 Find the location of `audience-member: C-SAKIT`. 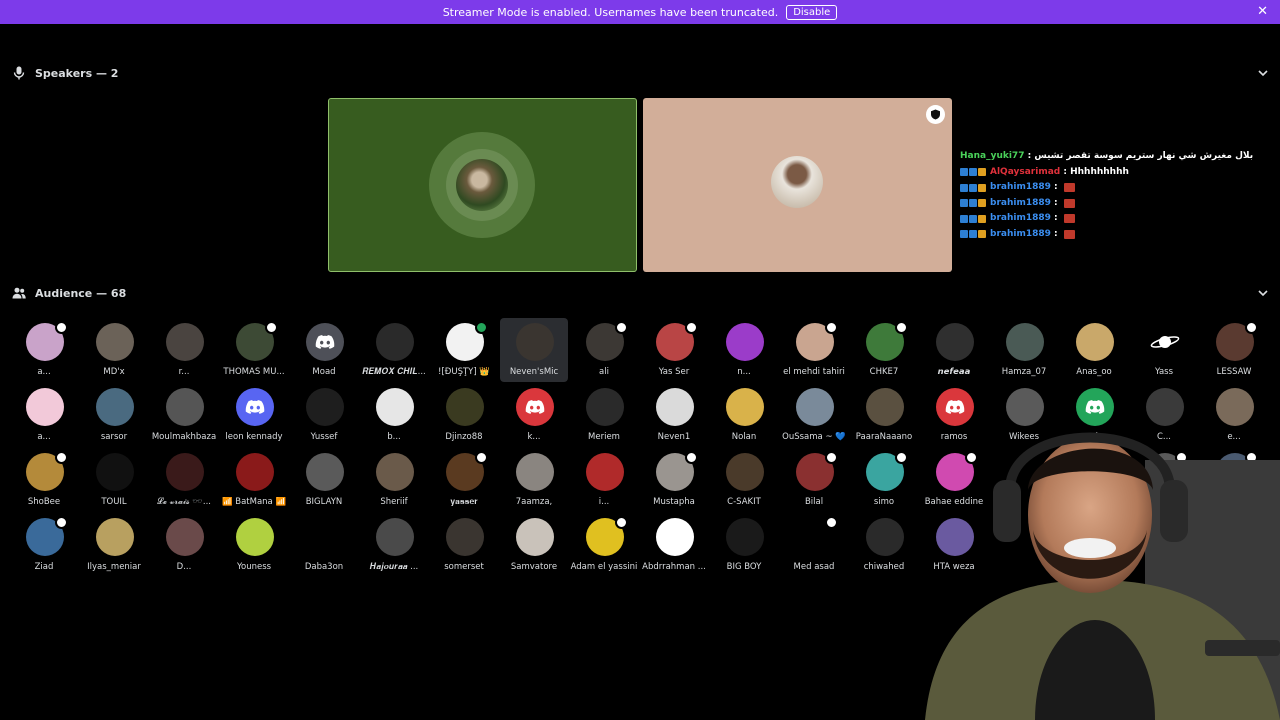

audience-member: C-SAKIT is located at coordinates (744, 480).